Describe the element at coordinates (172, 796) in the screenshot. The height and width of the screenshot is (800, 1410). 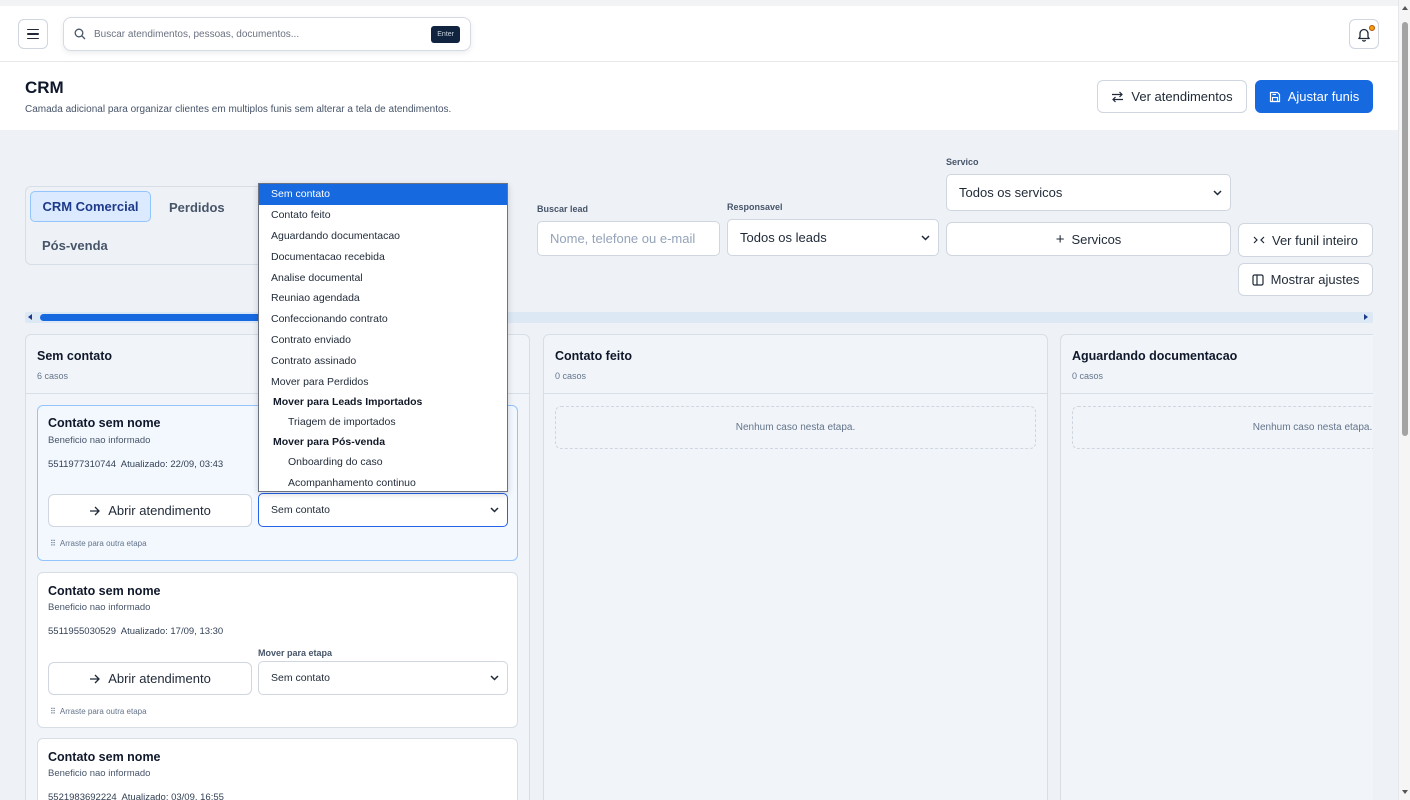
I see `lead-updated: Atualizado: 03/09, 16:55` at that location.